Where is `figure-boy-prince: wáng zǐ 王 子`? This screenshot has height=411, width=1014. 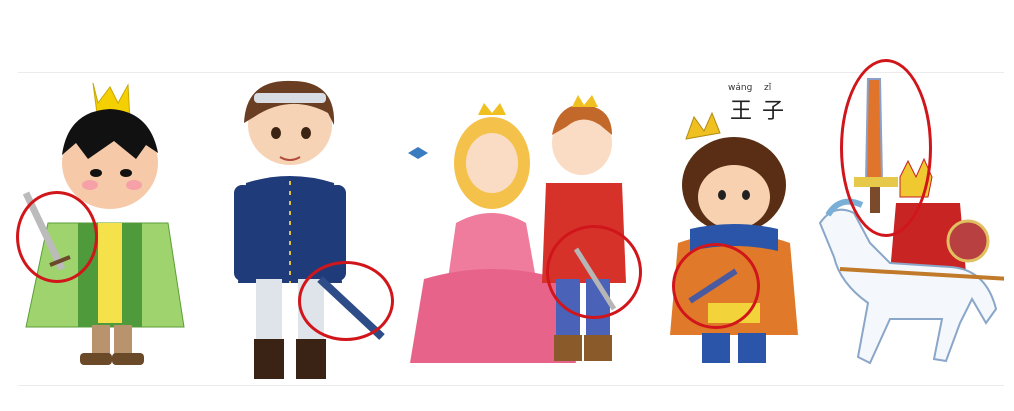
figure-boy-prince: wáng zǐ 王 子 is located at coordinates (728, 229).